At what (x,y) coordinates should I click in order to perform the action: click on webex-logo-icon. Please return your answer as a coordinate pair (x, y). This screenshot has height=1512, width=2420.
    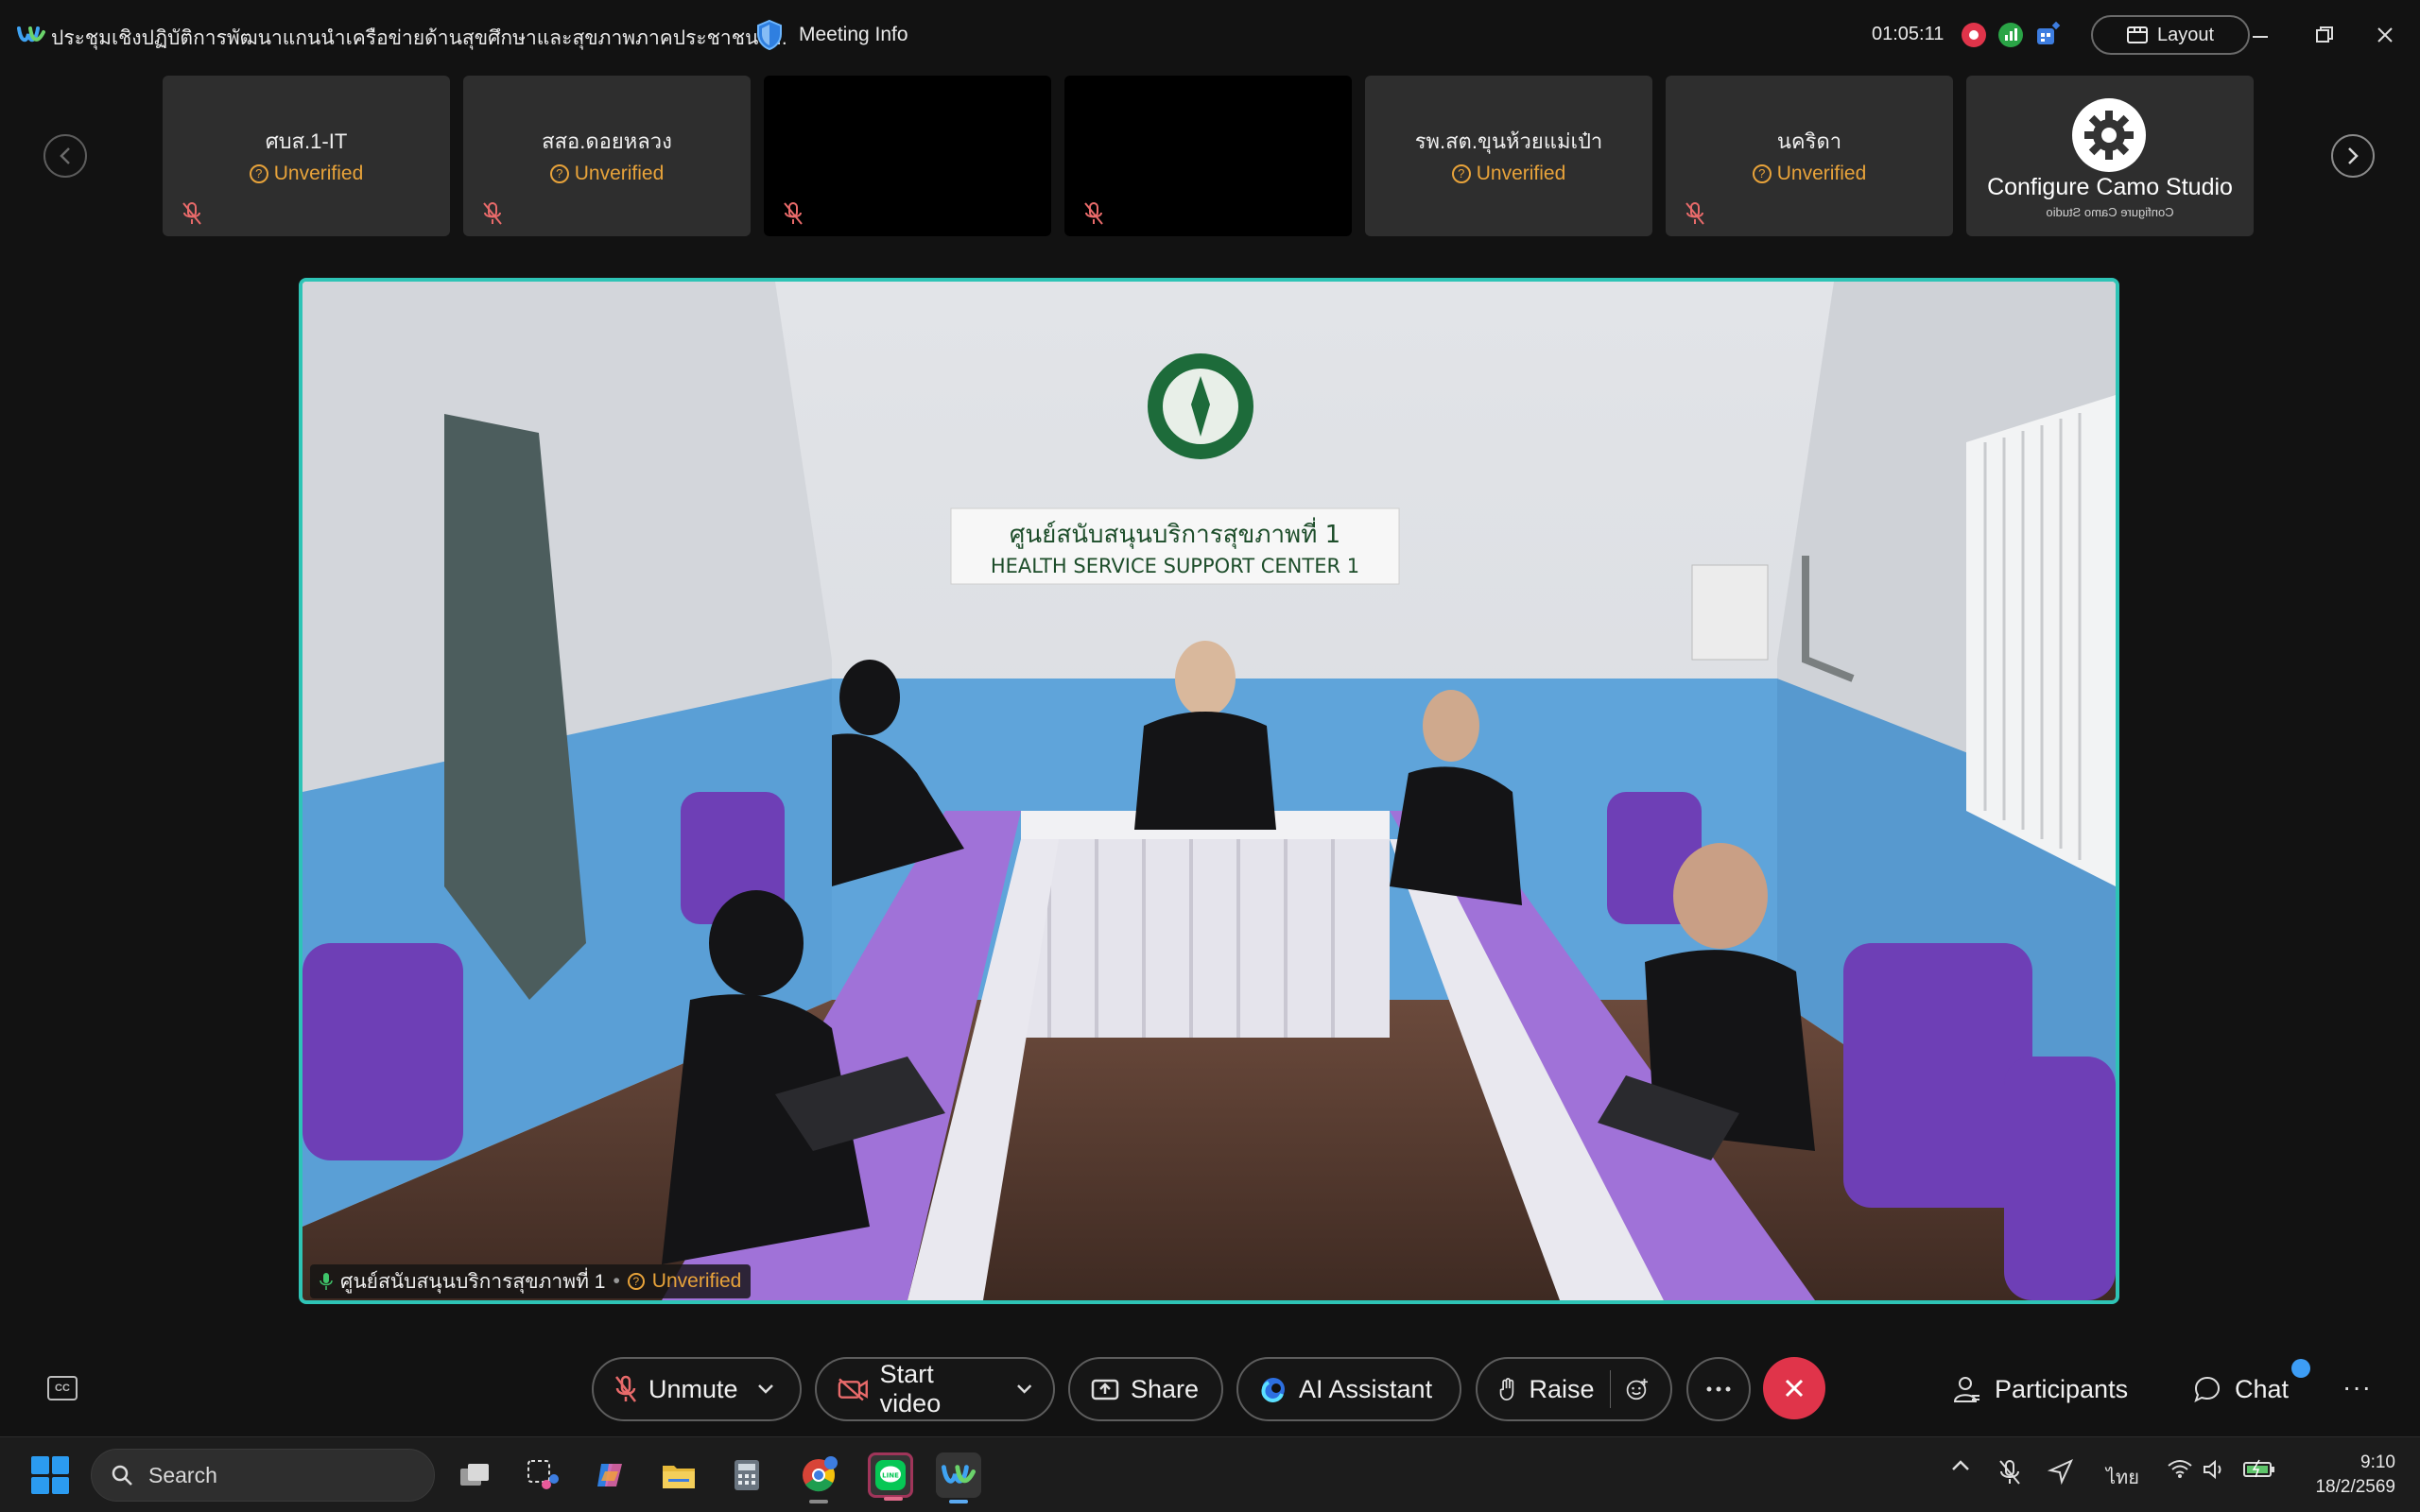
    Looking at the image, I should click on (31, 34).